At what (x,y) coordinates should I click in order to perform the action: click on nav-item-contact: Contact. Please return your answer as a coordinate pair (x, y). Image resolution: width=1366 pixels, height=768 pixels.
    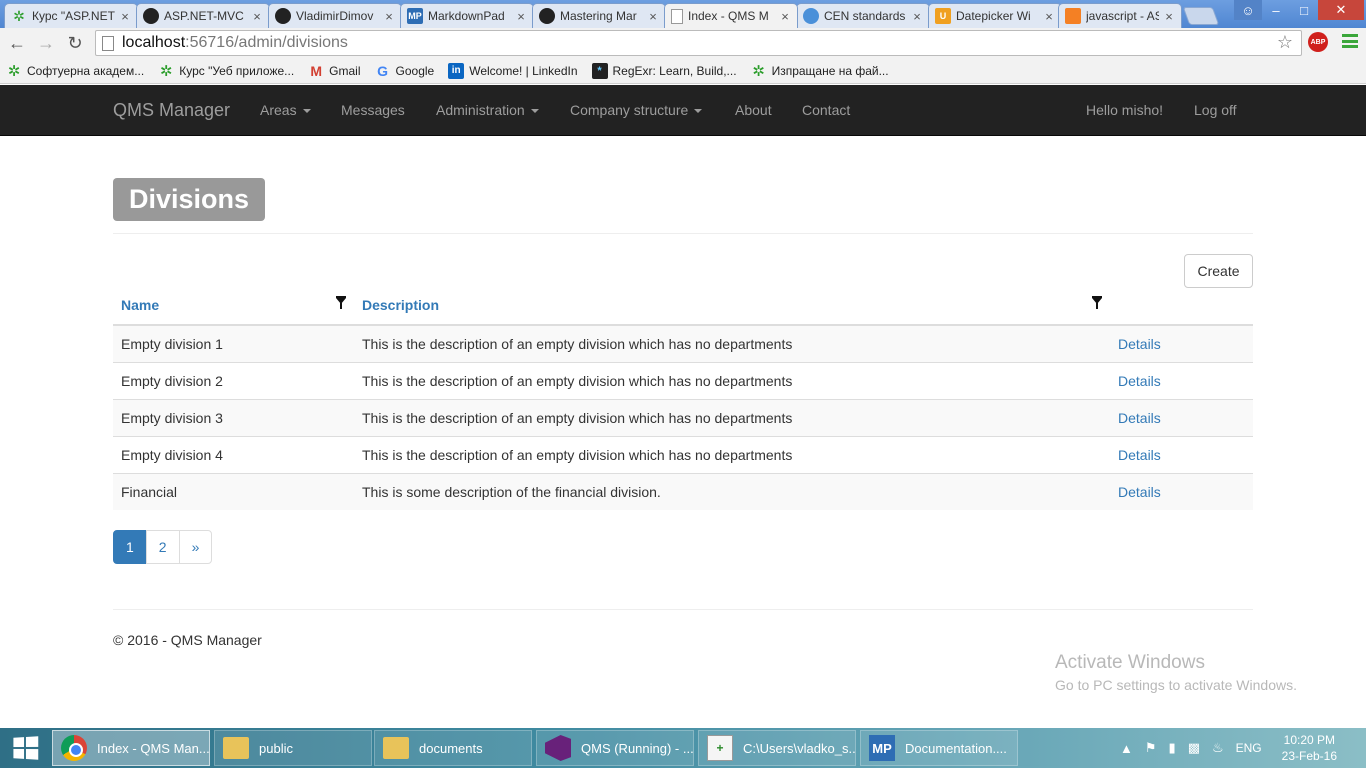
    Looking at the image, I should click on (826, 110).